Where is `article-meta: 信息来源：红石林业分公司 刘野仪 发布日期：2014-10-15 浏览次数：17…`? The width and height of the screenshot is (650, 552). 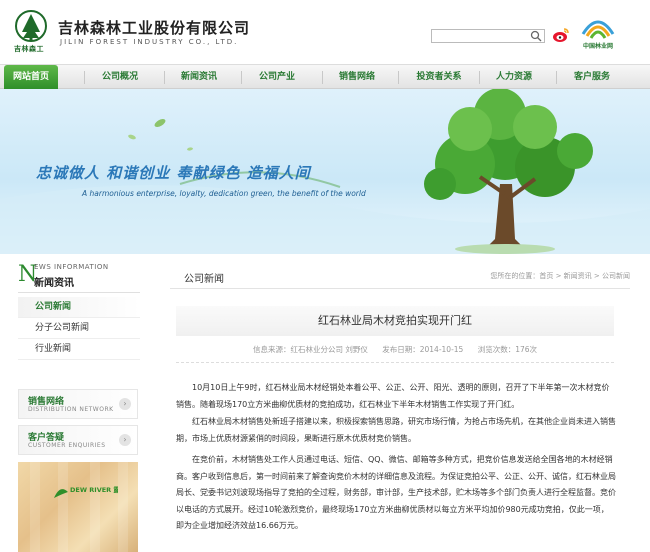
article-meta: 信息来源：红石林业分公司 刘野仪 发布日期：2014-10-15 浏览次数：17… is located at coordinates (395, 349).